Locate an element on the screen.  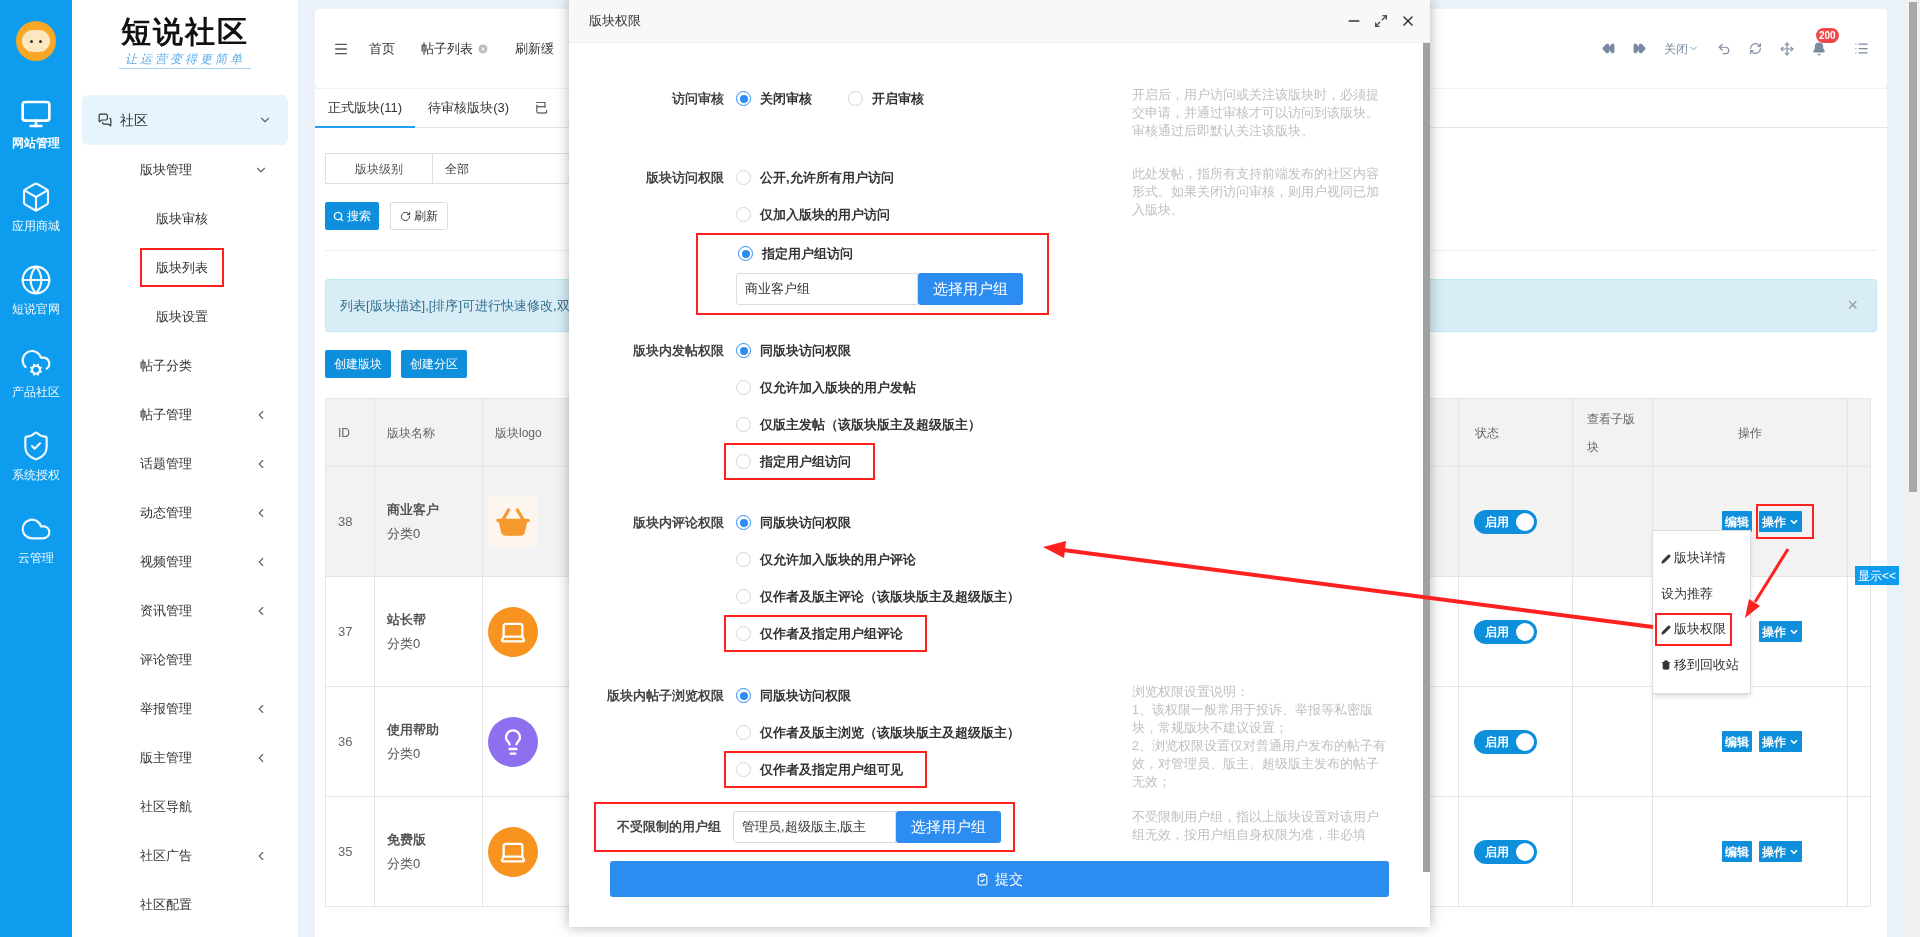
board-name: 免费版 is located at coordinates (407, 840).